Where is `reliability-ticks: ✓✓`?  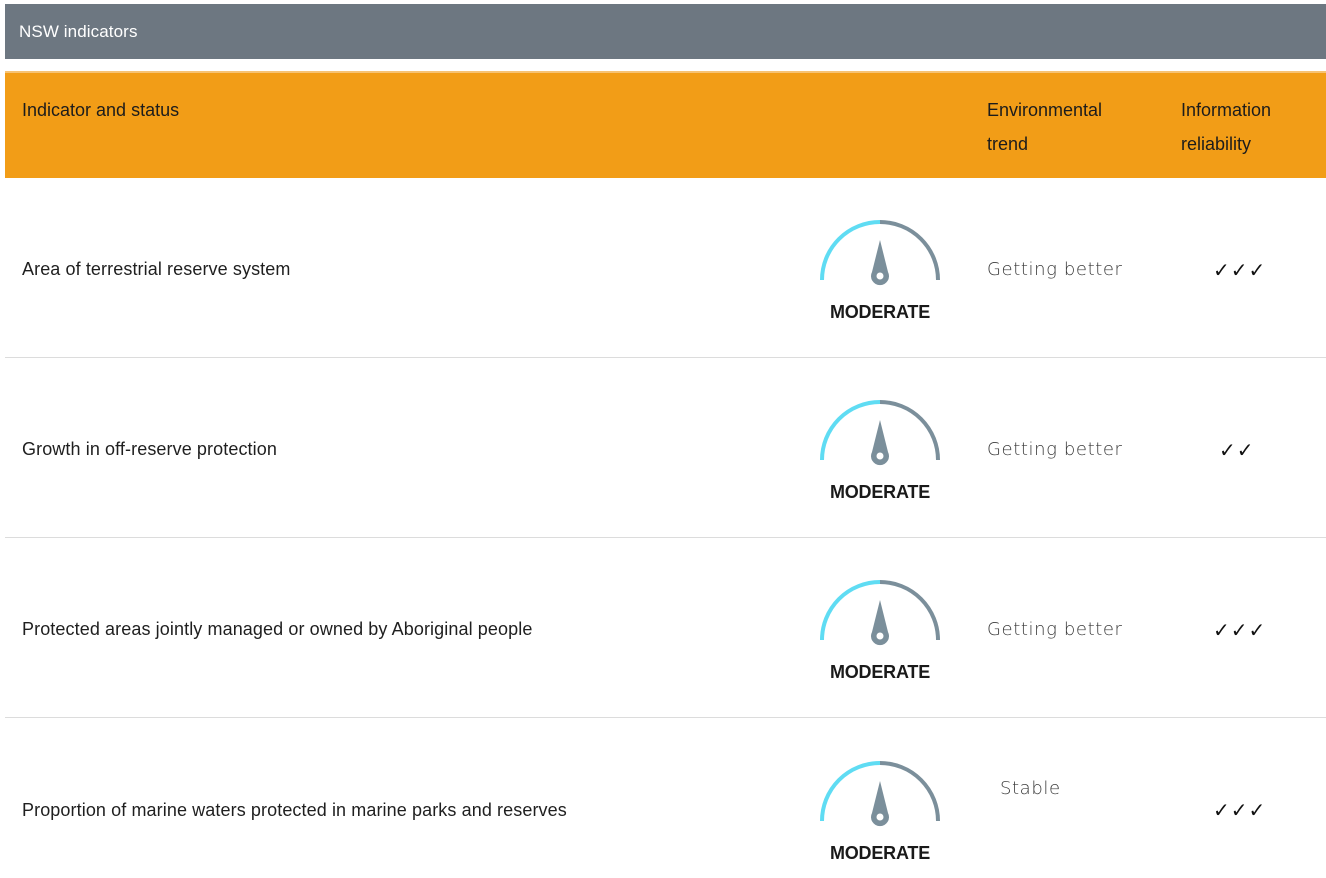
reliability-ticks: ✓✓ is located at coordinates (1237, 450).